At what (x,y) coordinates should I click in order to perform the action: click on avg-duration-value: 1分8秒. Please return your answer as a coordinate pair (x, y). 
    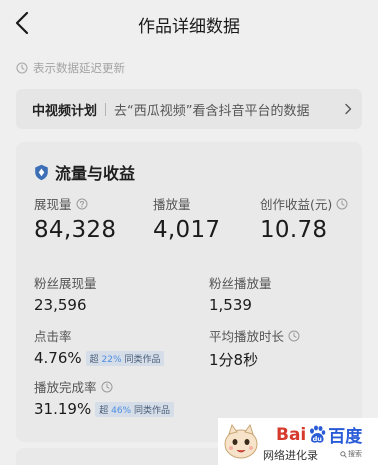
    Looking at the image, I should click on (234, 360).